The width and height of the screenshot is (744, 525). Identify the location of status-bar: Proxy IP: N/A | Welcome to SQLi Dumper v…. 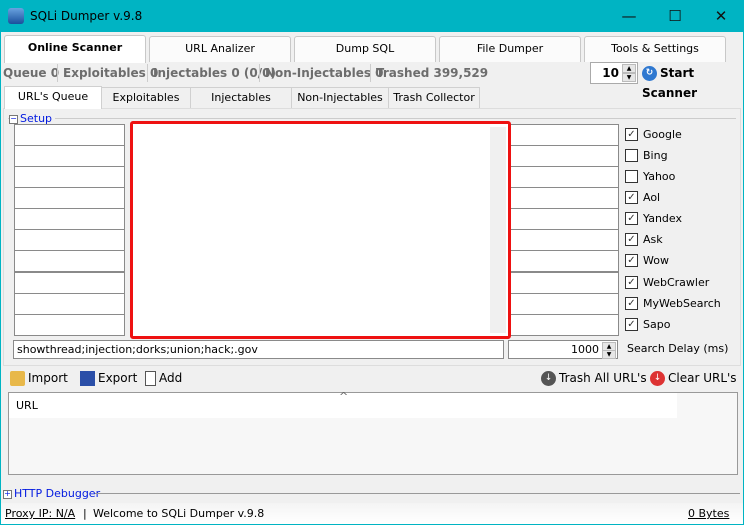
(372, 513).